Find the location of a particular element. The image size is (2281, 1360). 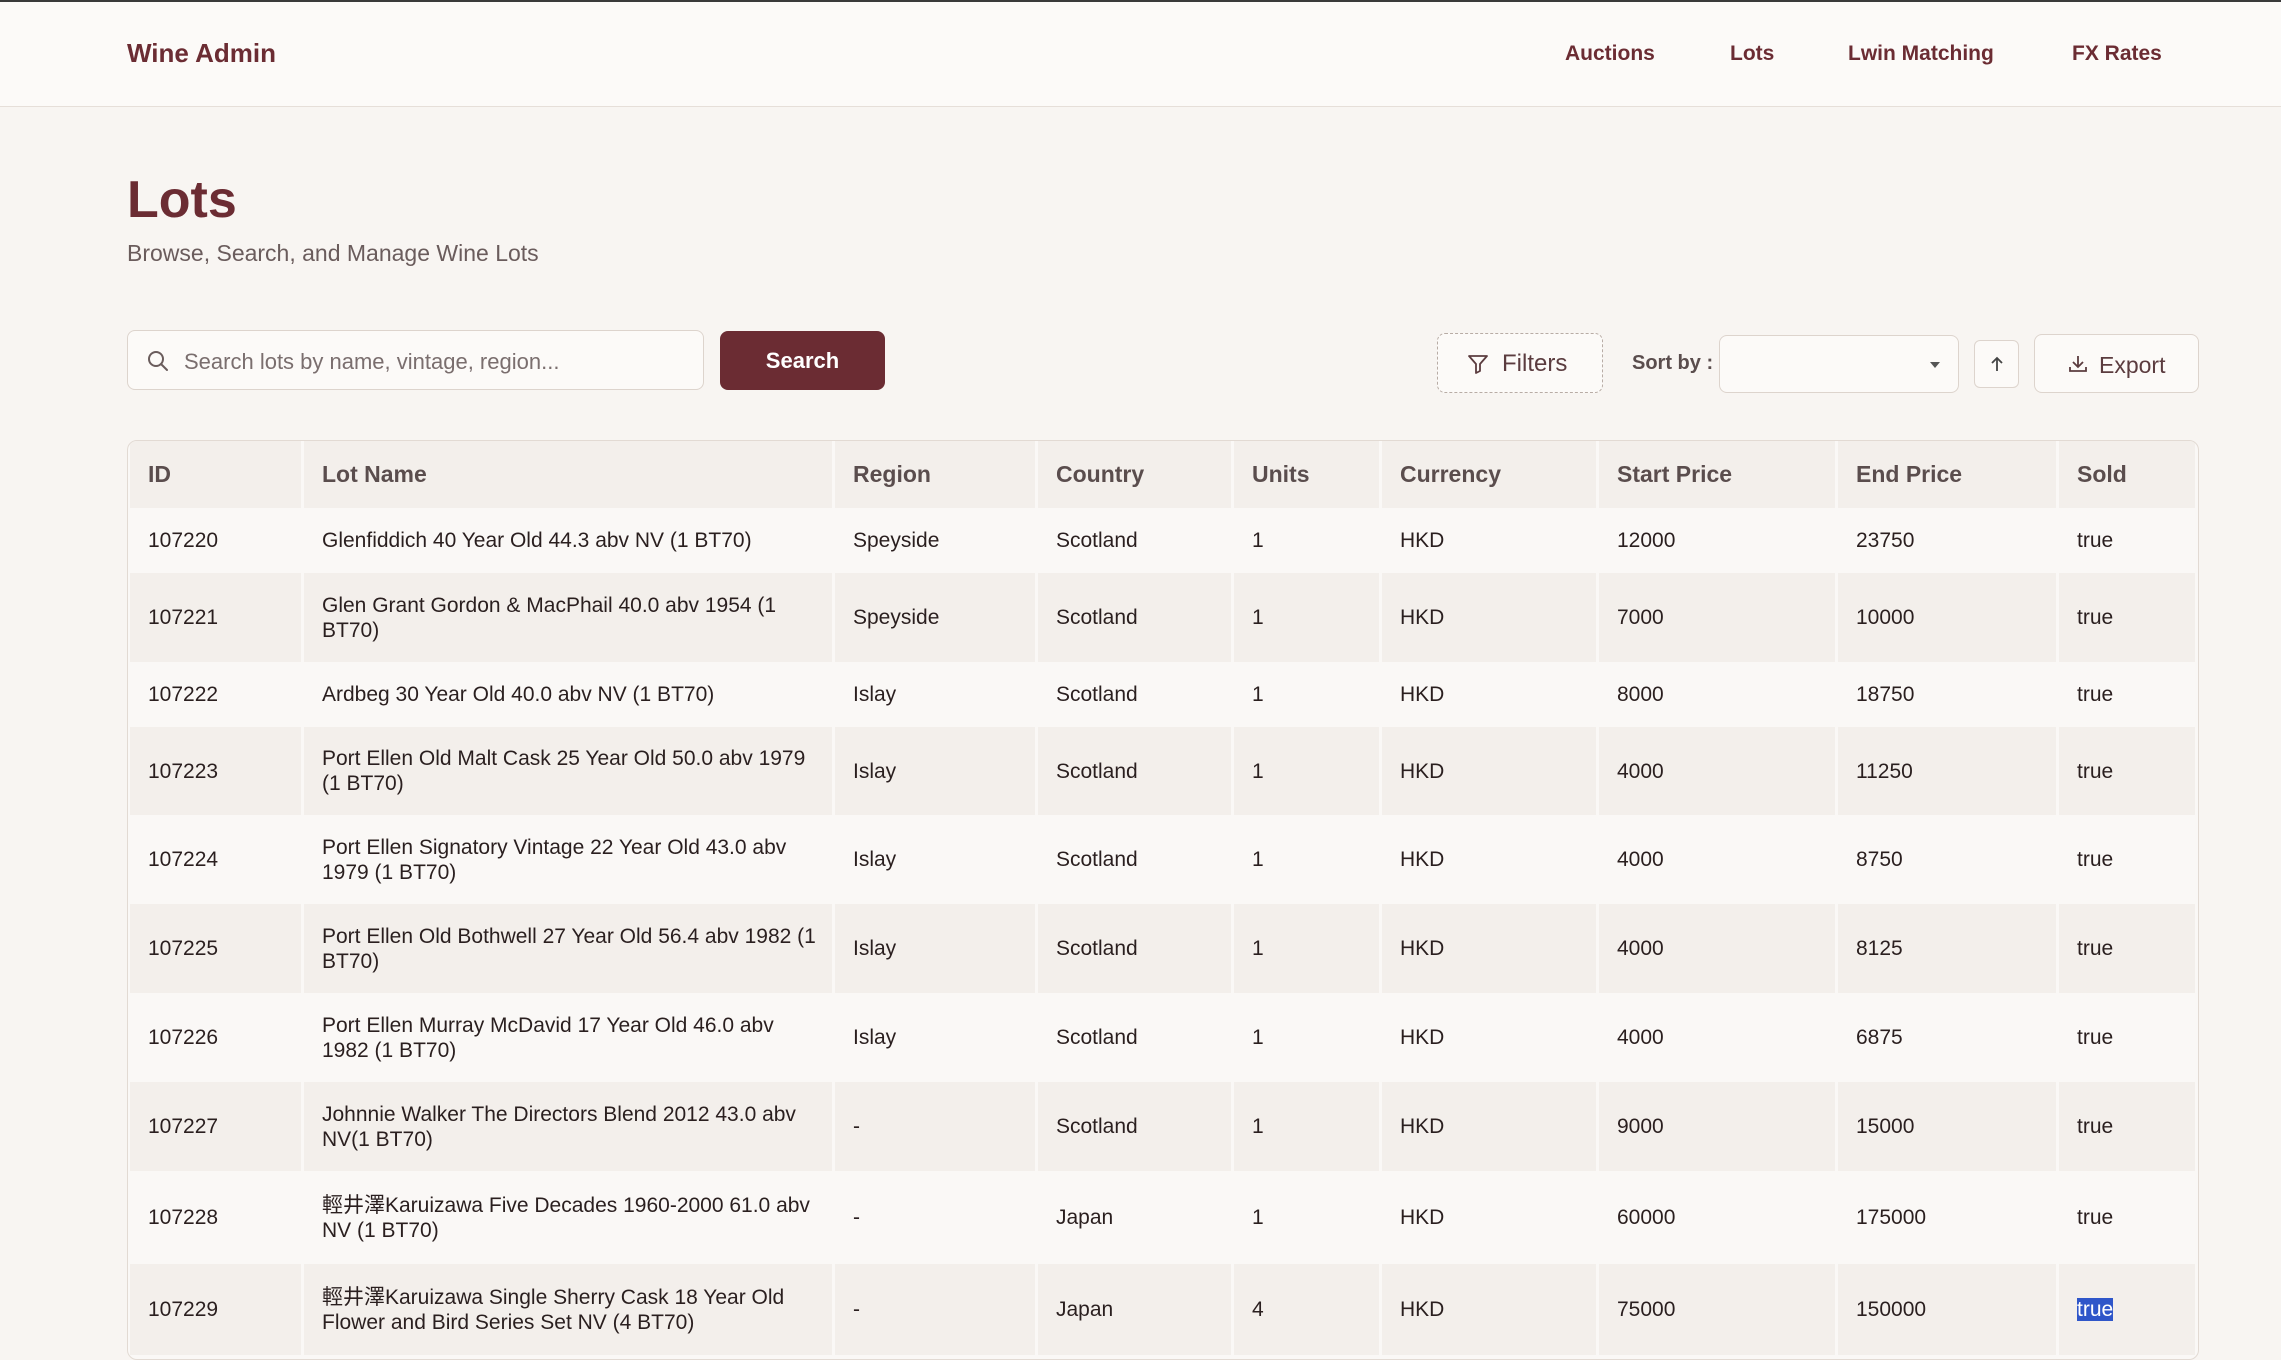

col-header-sold: Sold is located at coordinates (2127, 474).